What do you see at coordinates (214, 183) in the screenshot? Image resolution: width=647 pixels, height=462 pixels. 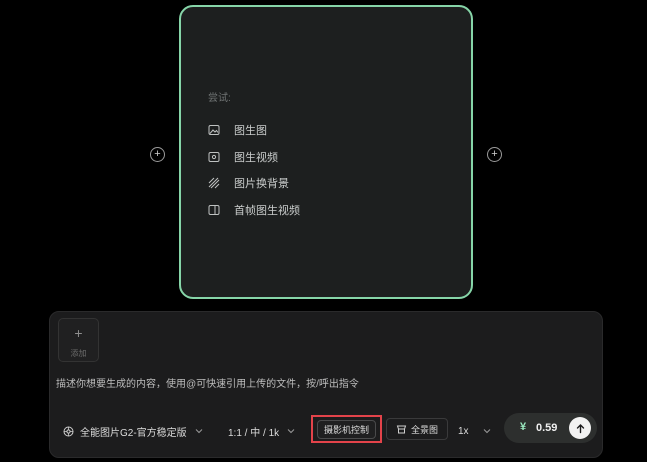 I see `hatch-icon` at bounding box center [214, 183].